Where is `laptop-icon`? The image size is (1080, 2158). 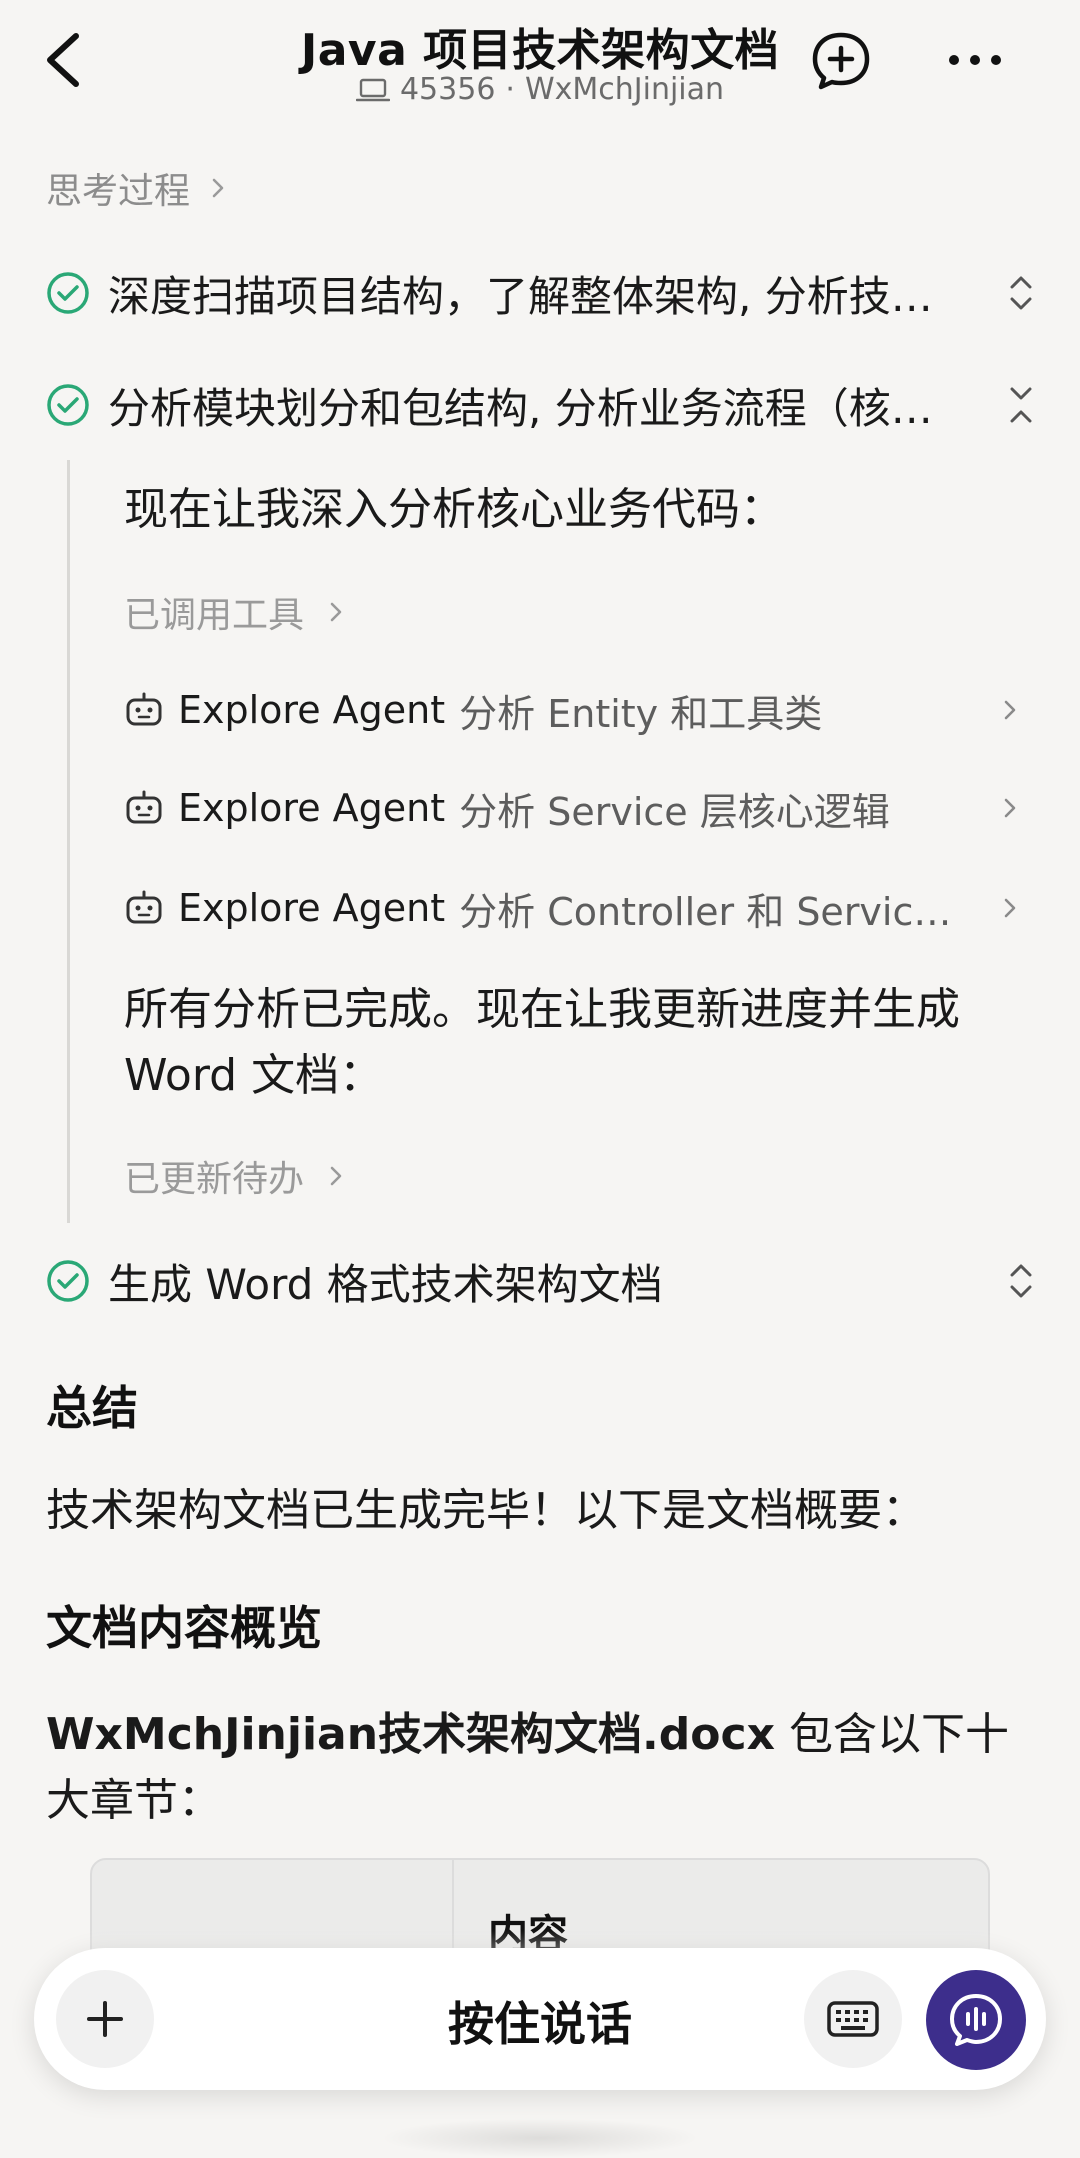
laptop-icon is located at coordinates (372, 89).